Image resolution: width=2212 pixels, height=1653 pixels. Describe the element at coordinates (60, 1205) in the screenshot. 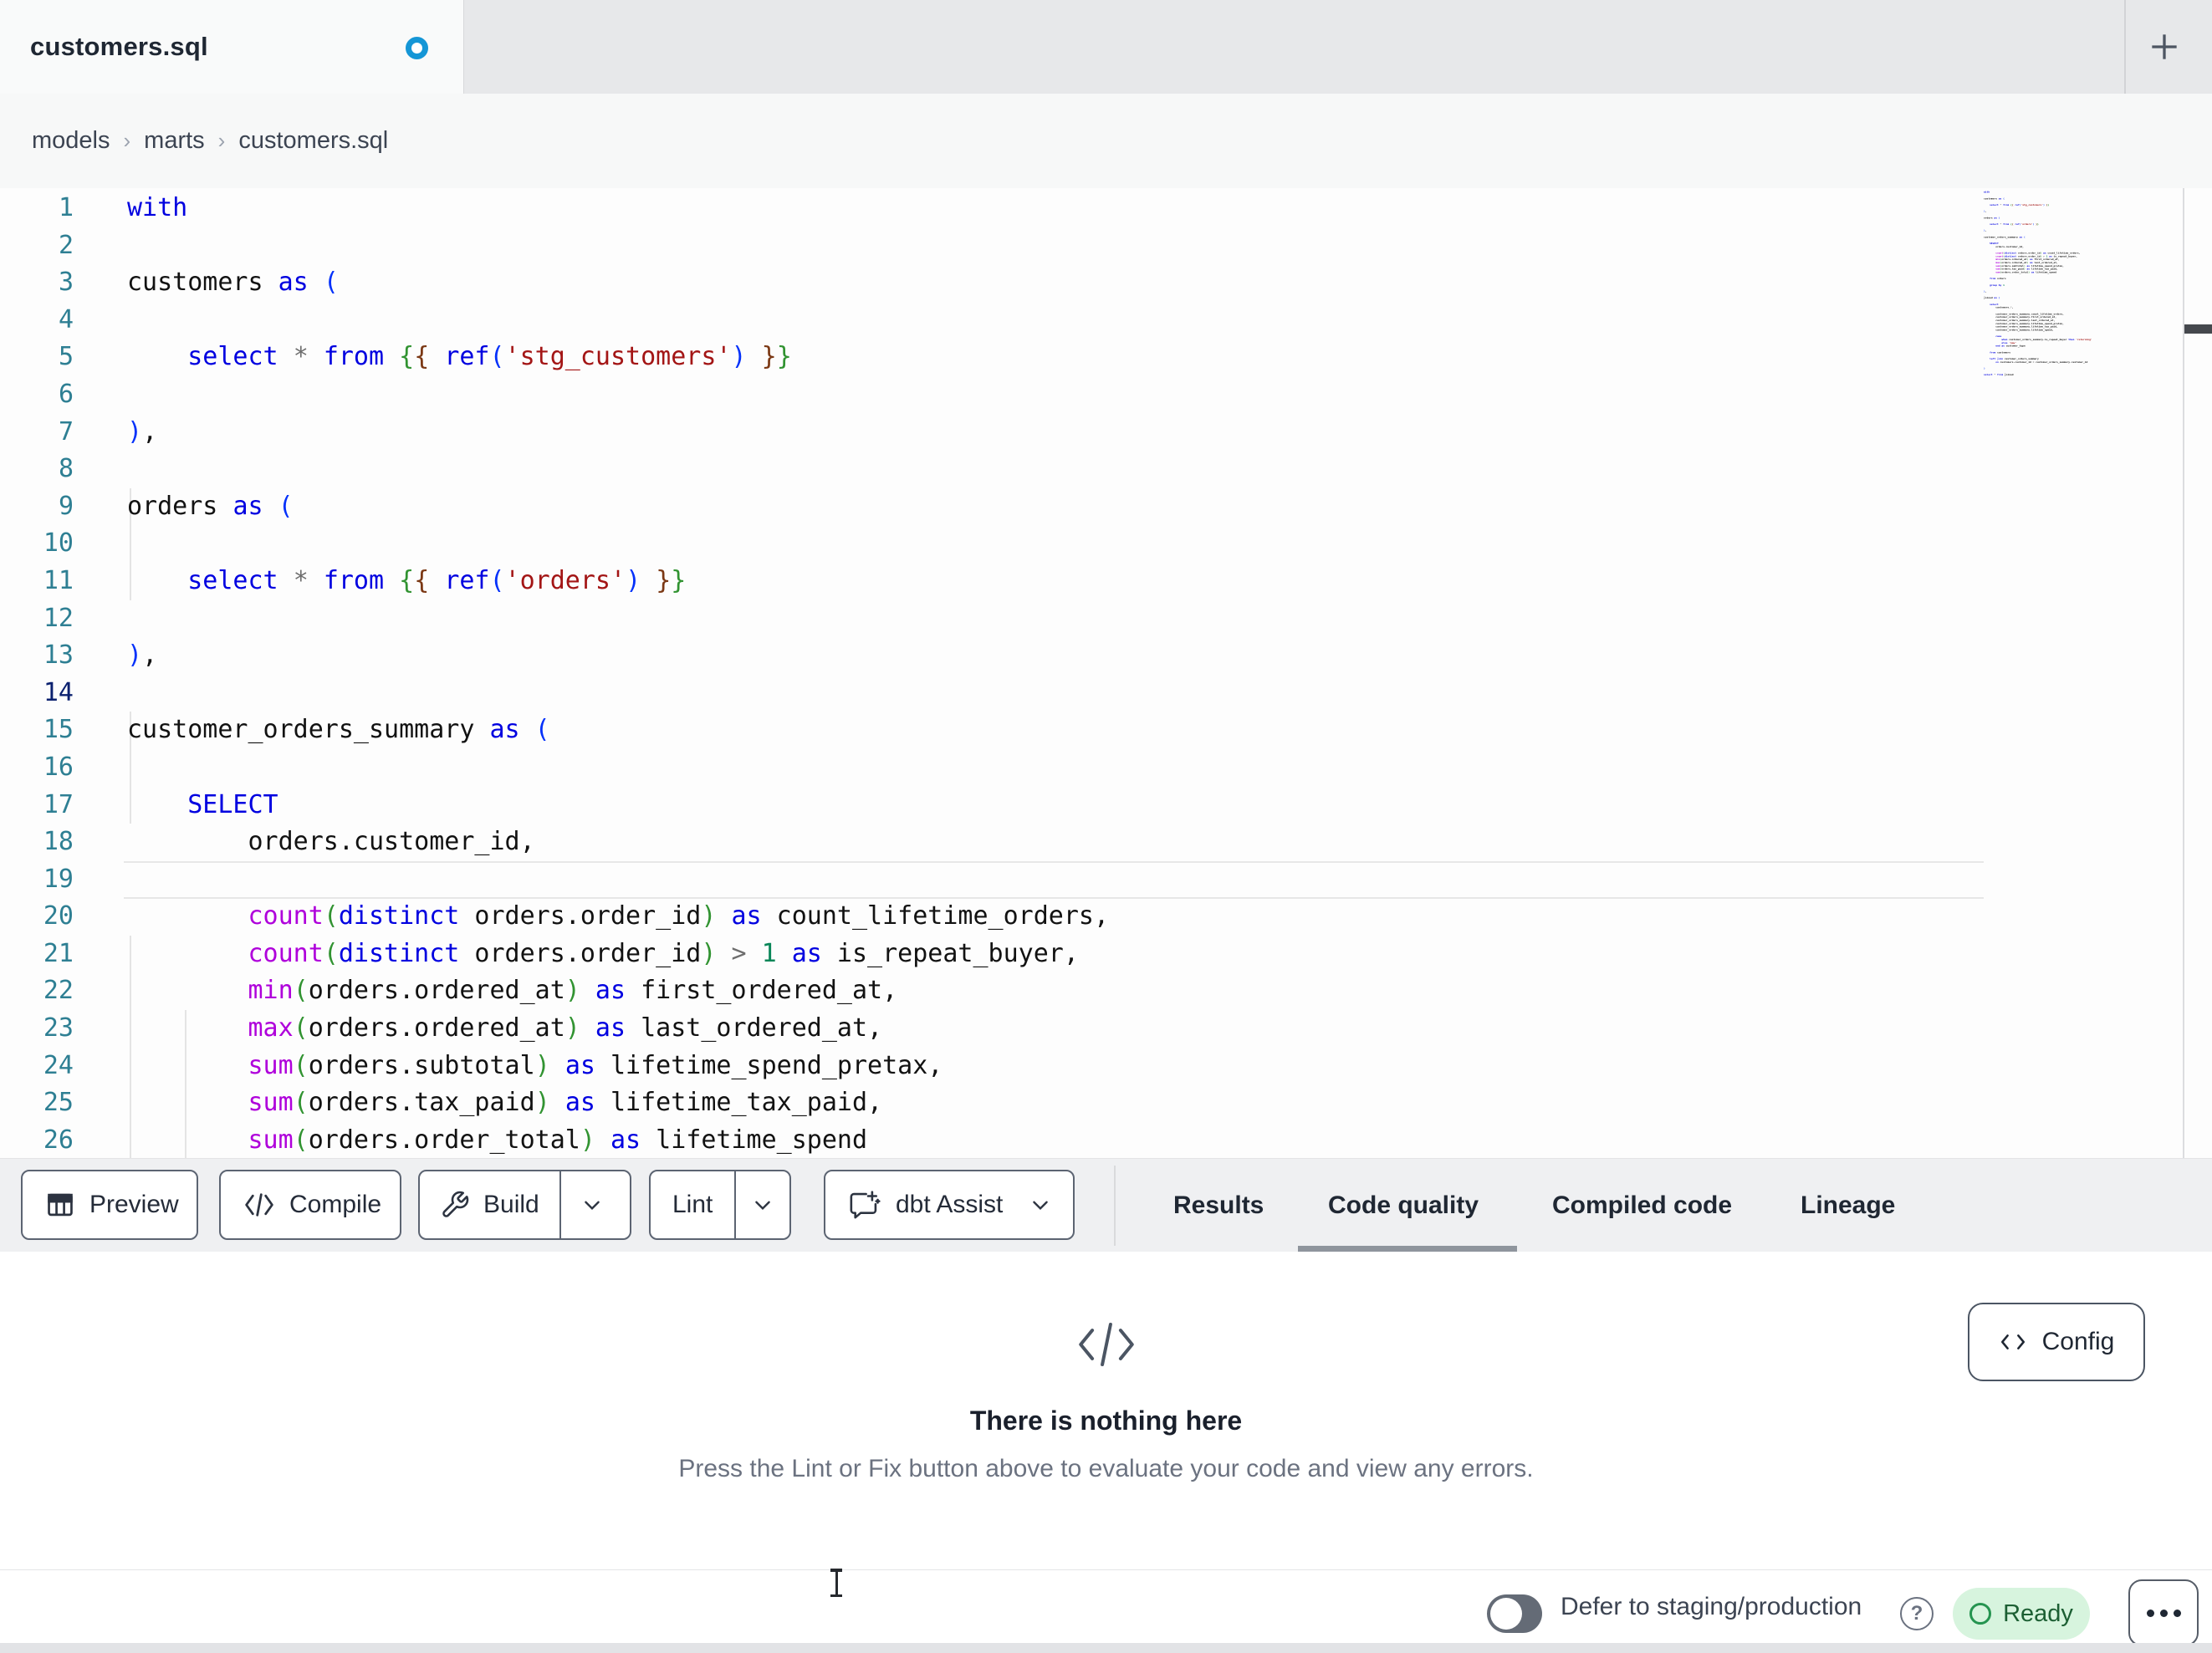

I see `table-icon` at that location.